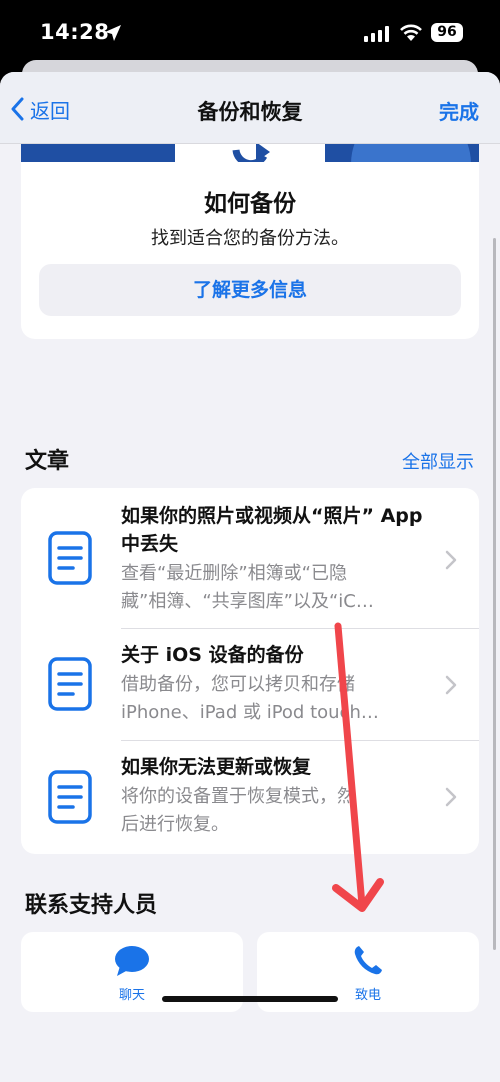 This screenshot has width=500, height=1082. I want to click on done-button: 完成, so click(459, 110).